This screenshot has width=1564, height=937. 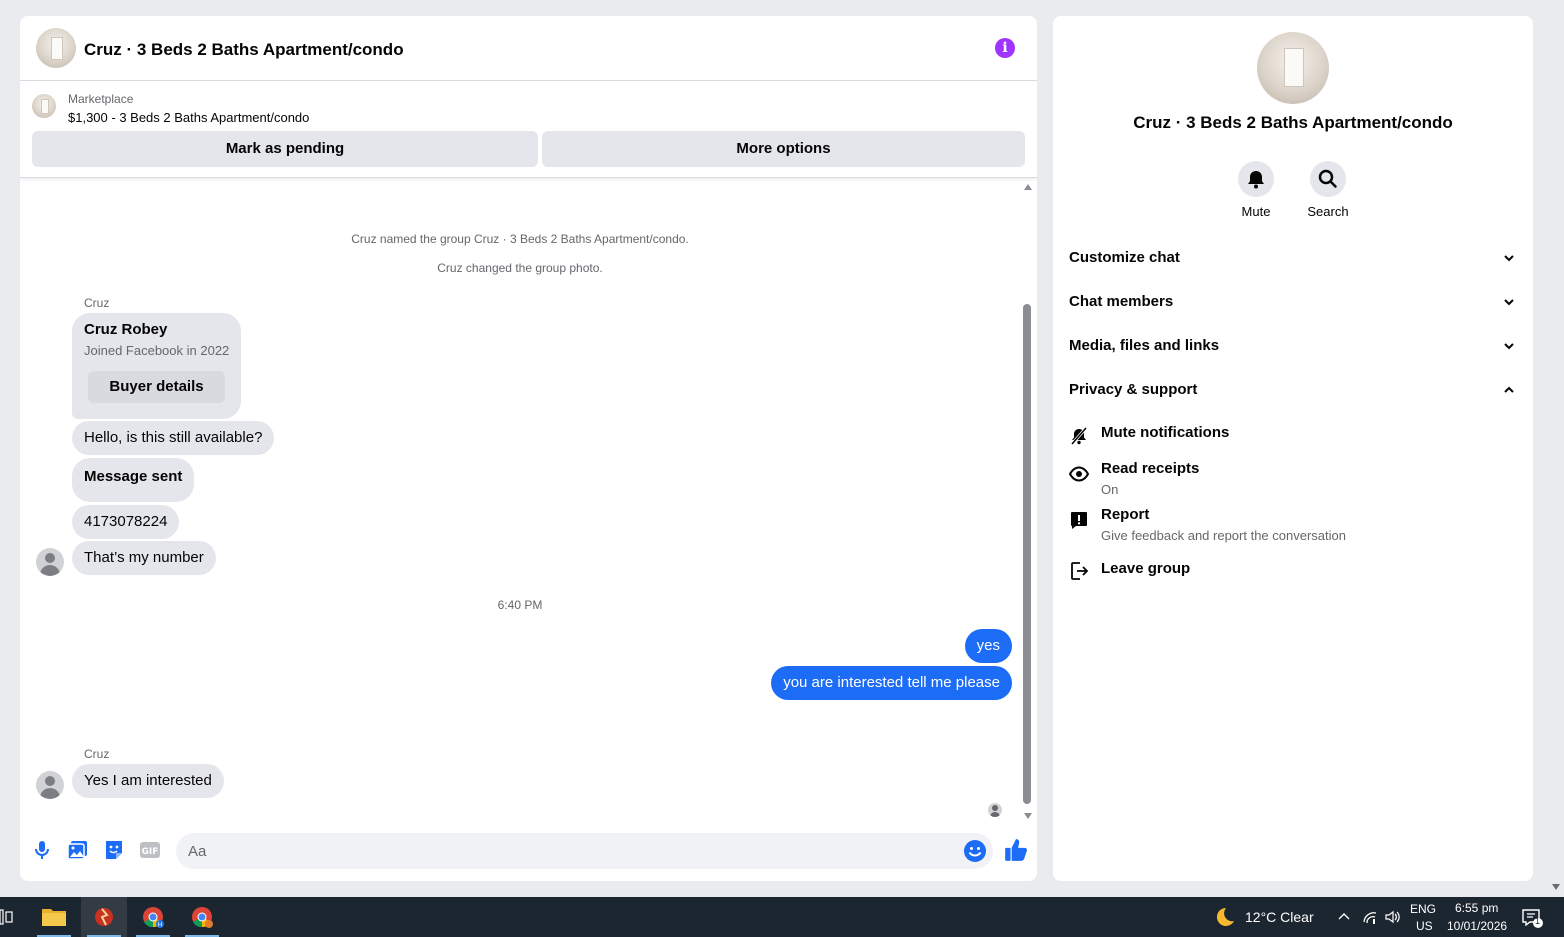 I want to click on mark-pending-button: Mark as pending, so click(x=285, y=149).